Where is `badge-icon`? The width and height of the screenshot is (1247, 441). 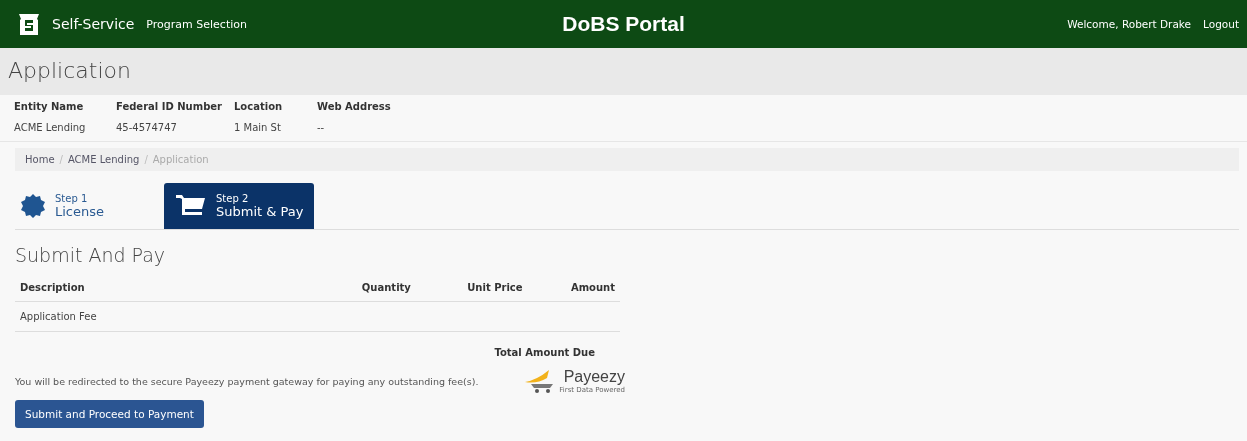
badge-icon is located at coordinates (33, 206).